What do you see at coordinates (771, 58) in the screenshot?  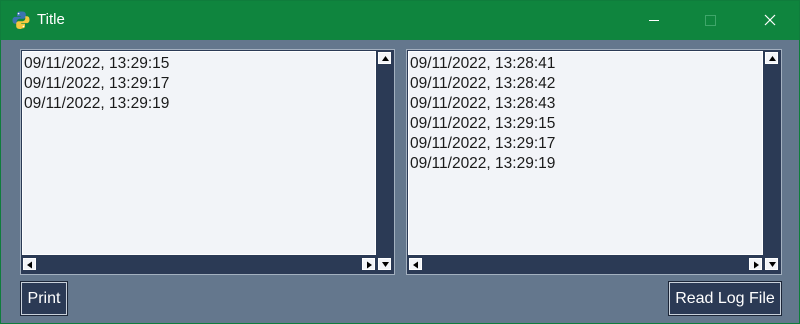 I see `right-scroll-up-button` at bounding box center [771, 58].